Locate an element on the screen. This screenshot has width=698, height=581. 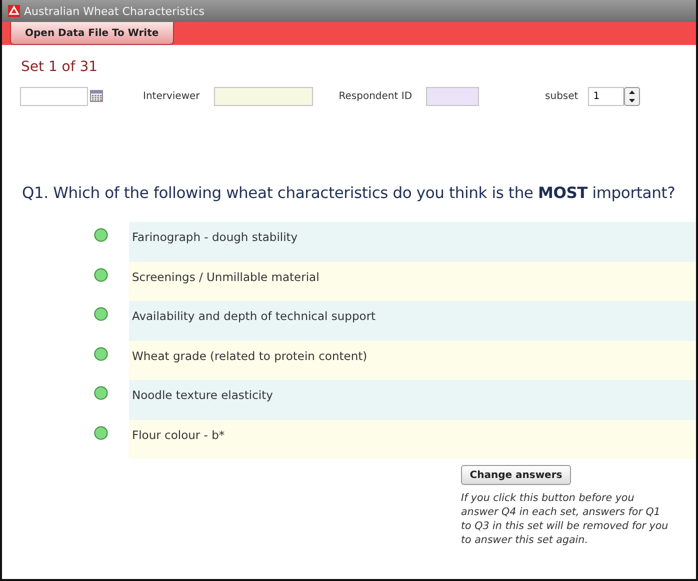
app-logo-icon is located at coordinates (14, 11).